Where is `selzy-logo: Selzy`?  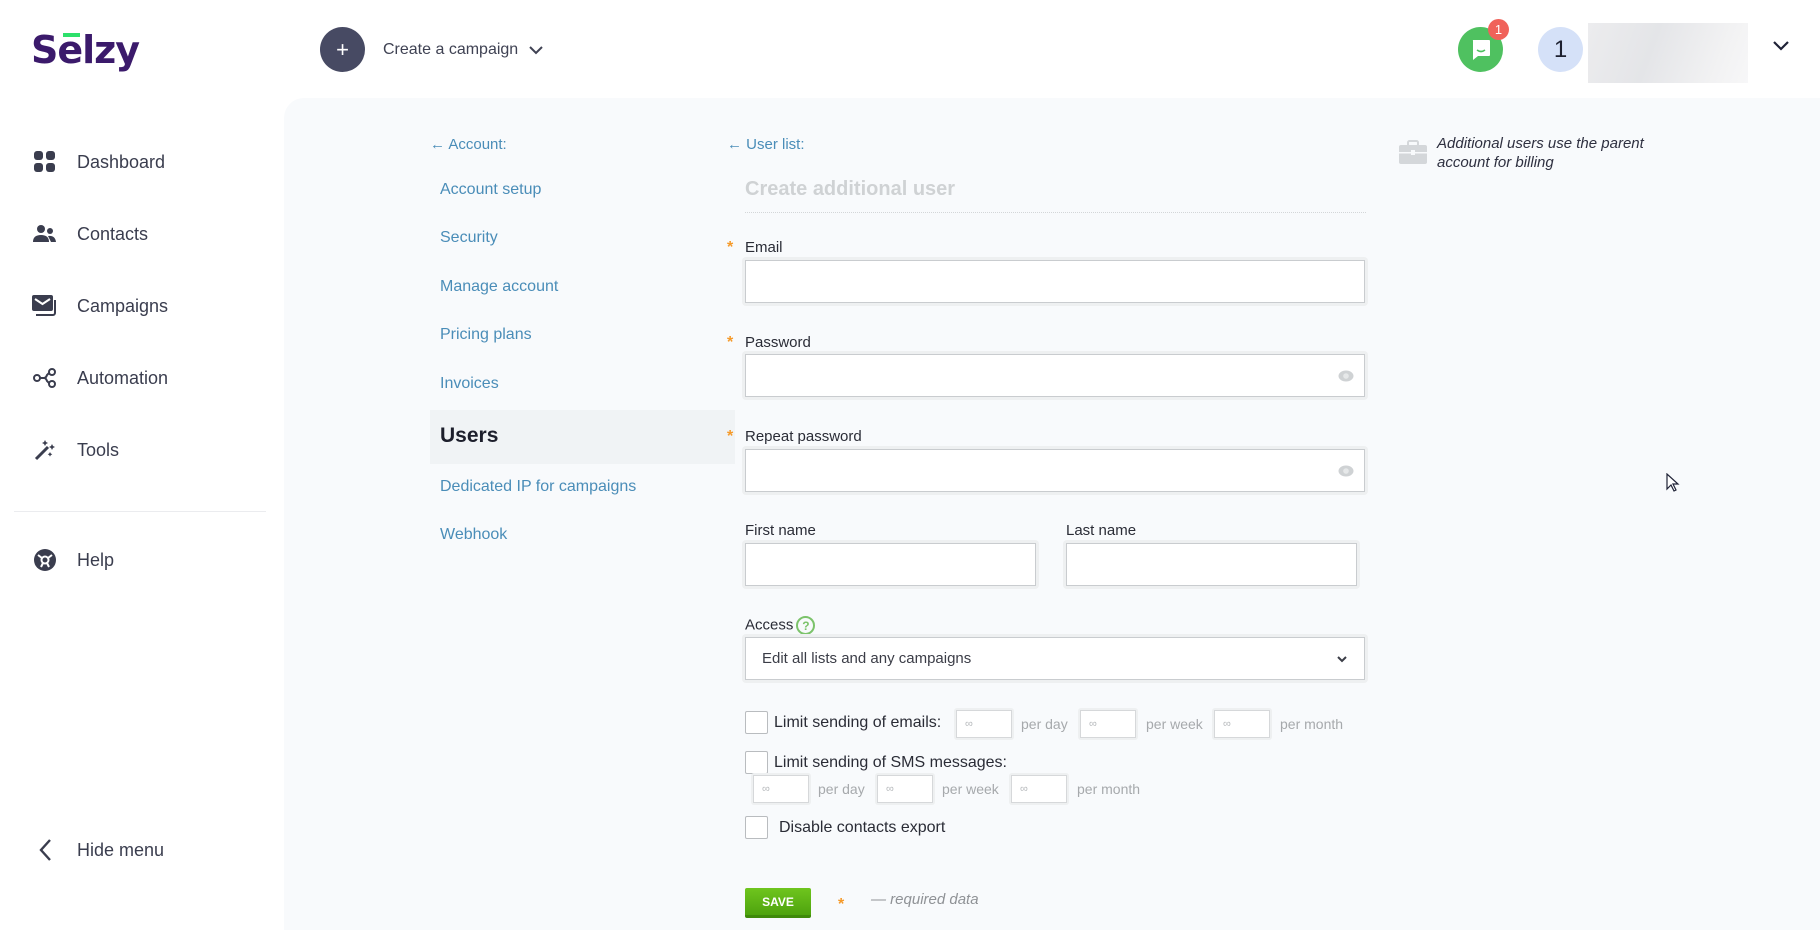
selzy-logo: Selzy is located at coordinates (85, 50).